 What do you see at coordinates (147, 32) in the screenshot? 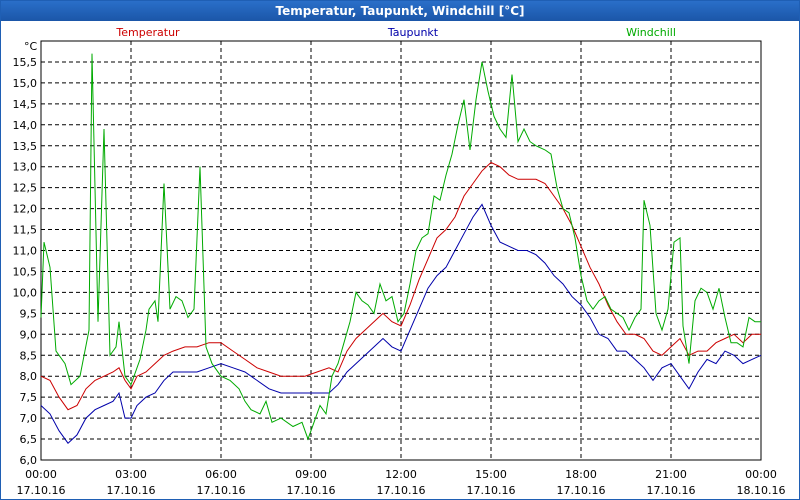
I see `legend-temperatur: Temperatur` at bounding box center [147, 32].